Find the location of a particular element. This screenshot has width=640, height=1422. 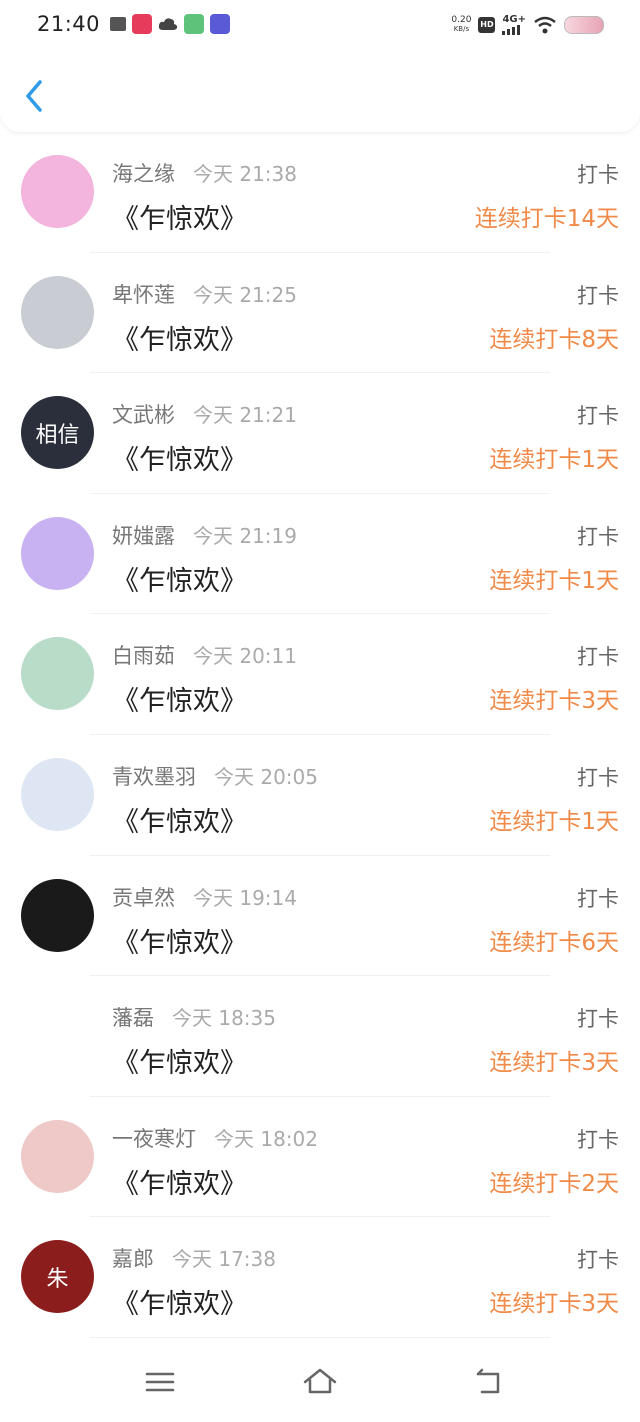

net-speed-value: 0.20 is located at coordinates (461, 19).